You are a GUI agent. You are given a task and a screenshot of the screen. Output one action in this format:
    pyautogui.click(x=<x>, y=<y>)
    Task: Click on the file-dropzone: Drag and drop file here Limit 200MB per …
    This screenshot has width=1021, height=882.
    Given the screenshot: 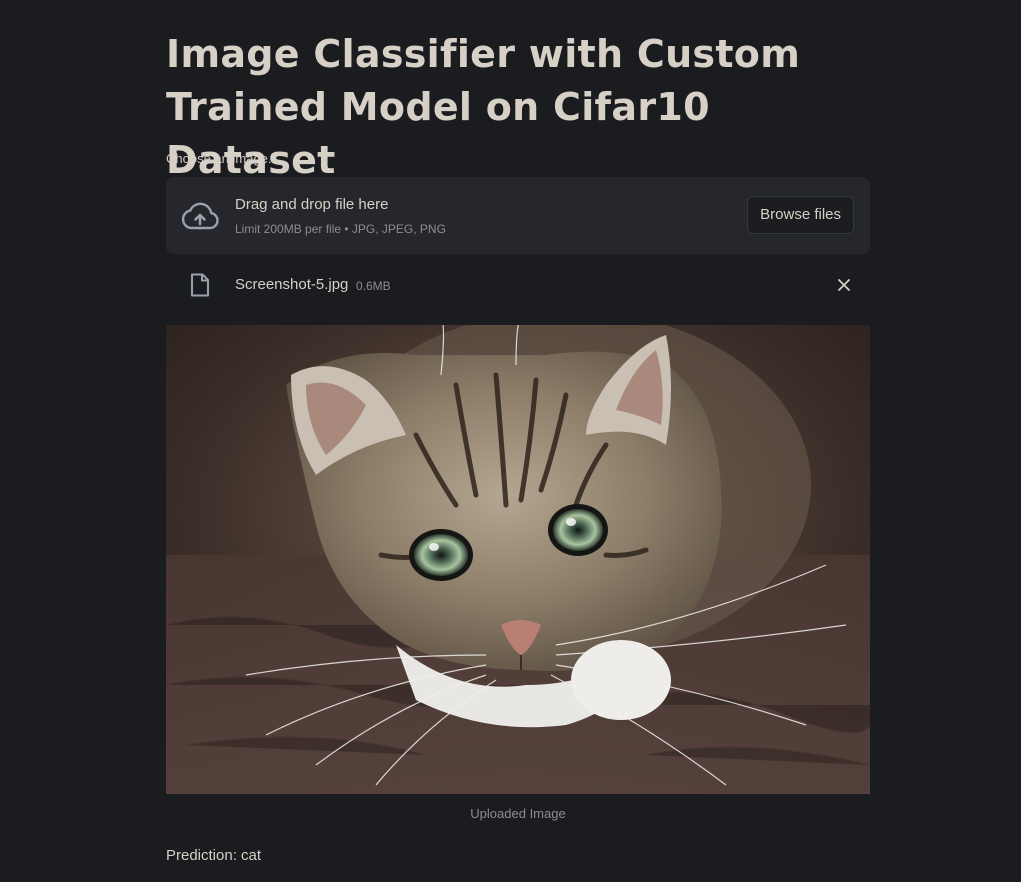 What is the action you would take?
    pyautogui.click(x=518, y=215)
    